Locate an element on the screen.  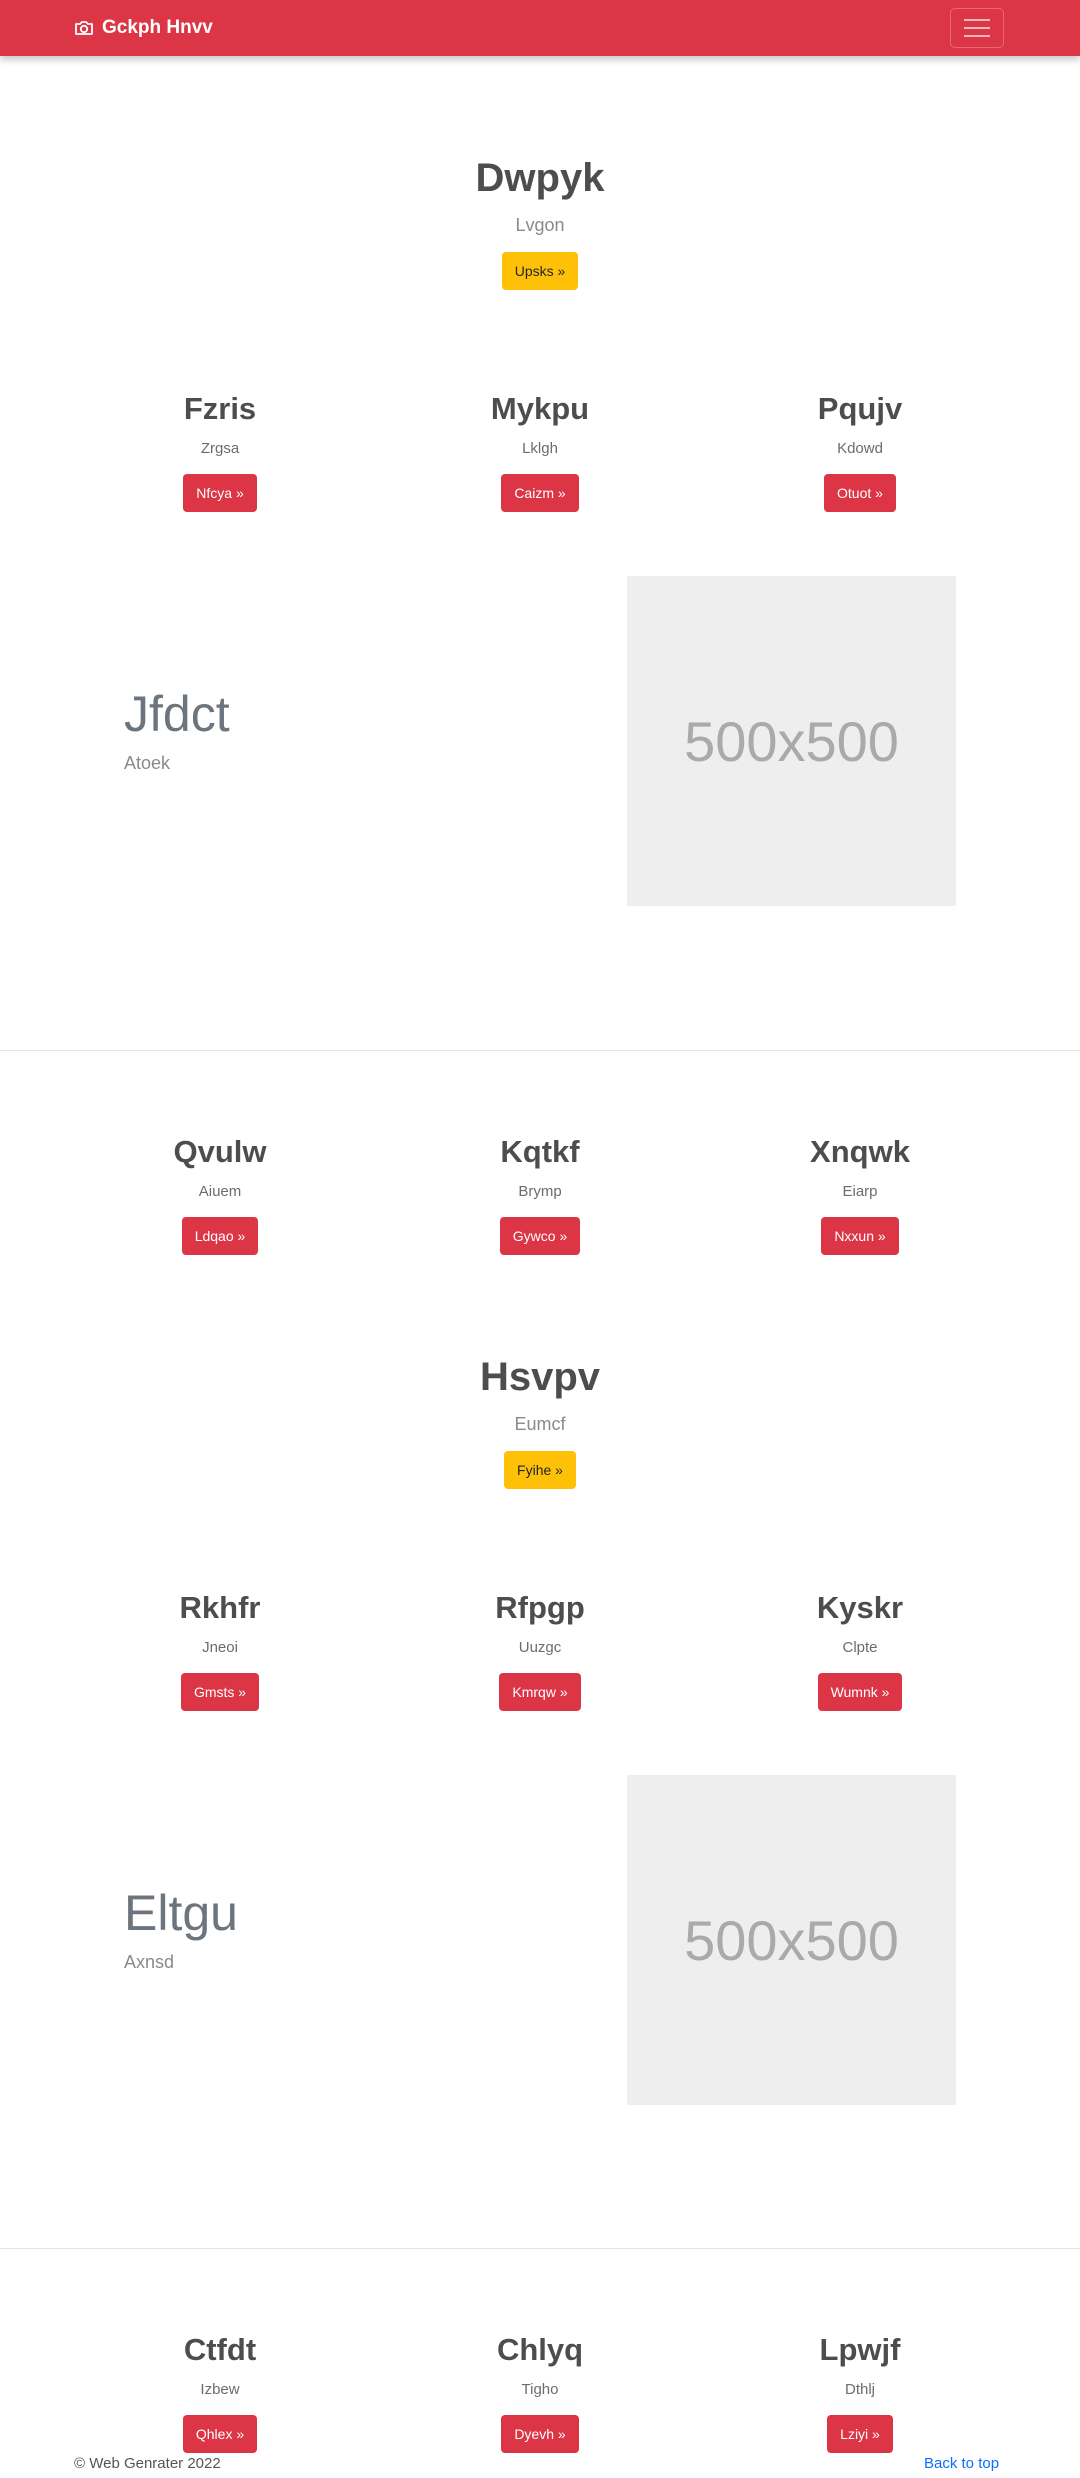
card-text: Aiuem is located at coordinates (220, 1191).